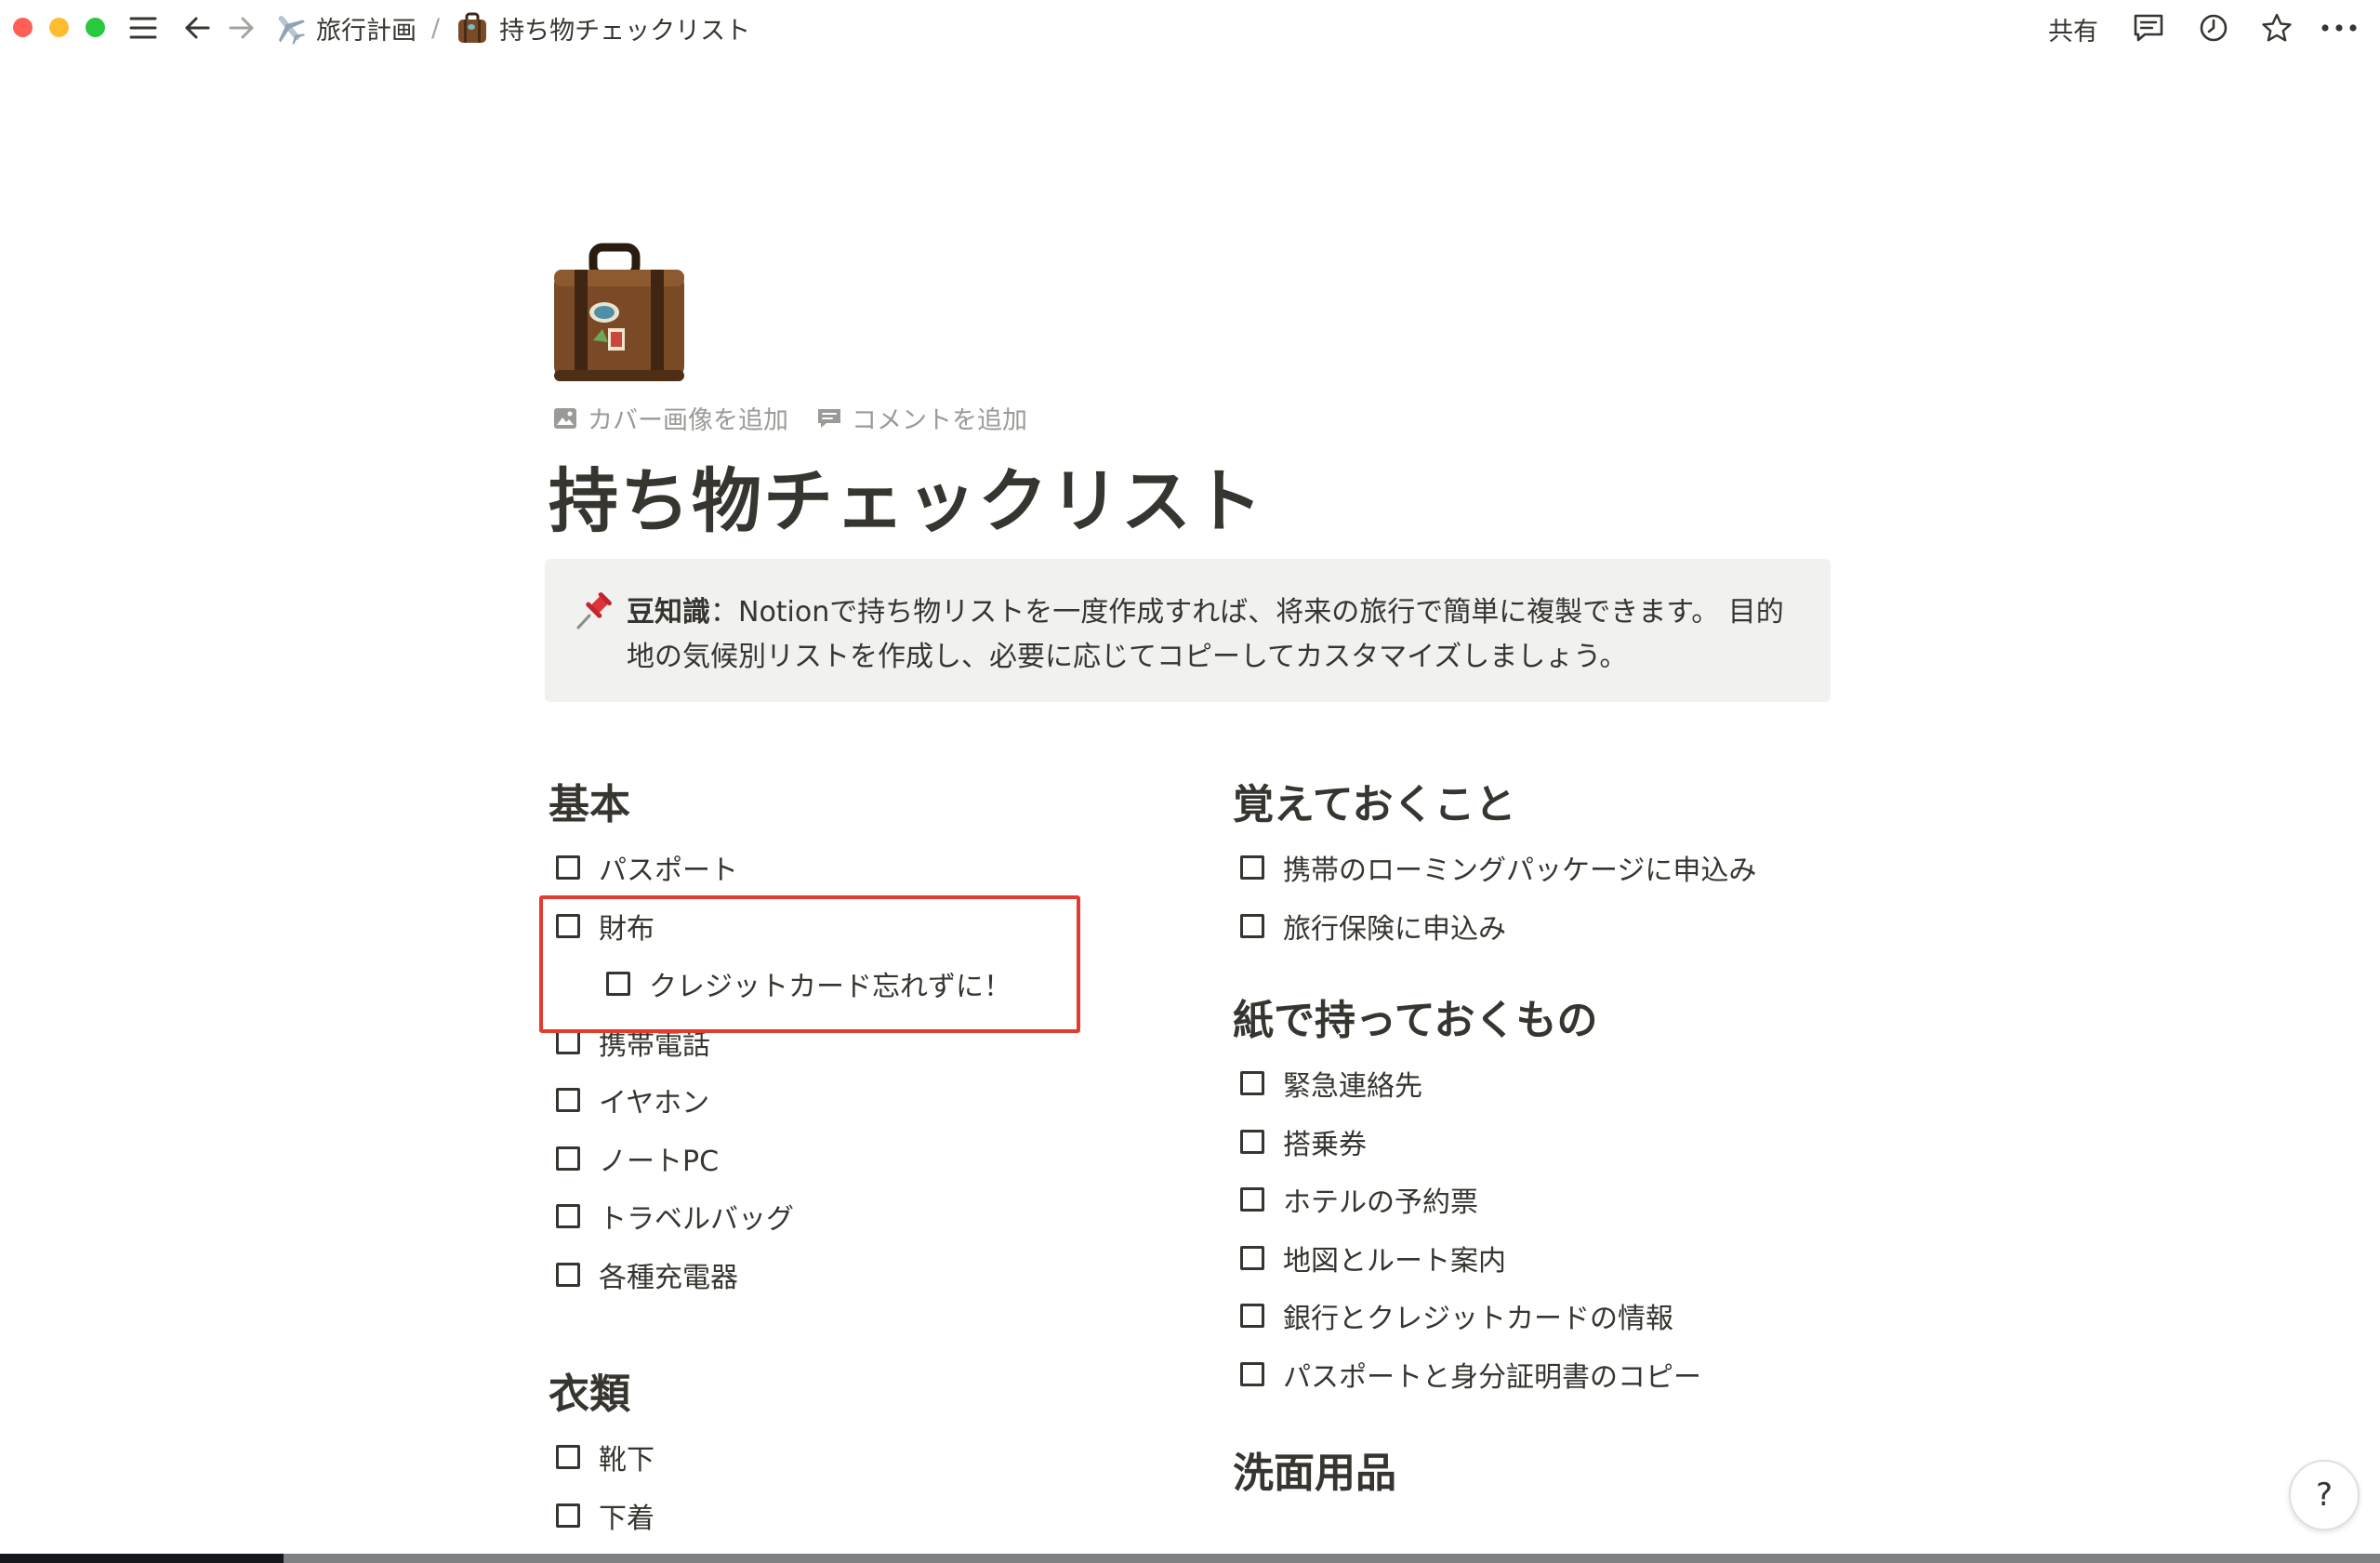 The width and height of the screenshot is (2380, 1563). I want to click on todo-label: 地図とルート案内, so click(1394, 1261).